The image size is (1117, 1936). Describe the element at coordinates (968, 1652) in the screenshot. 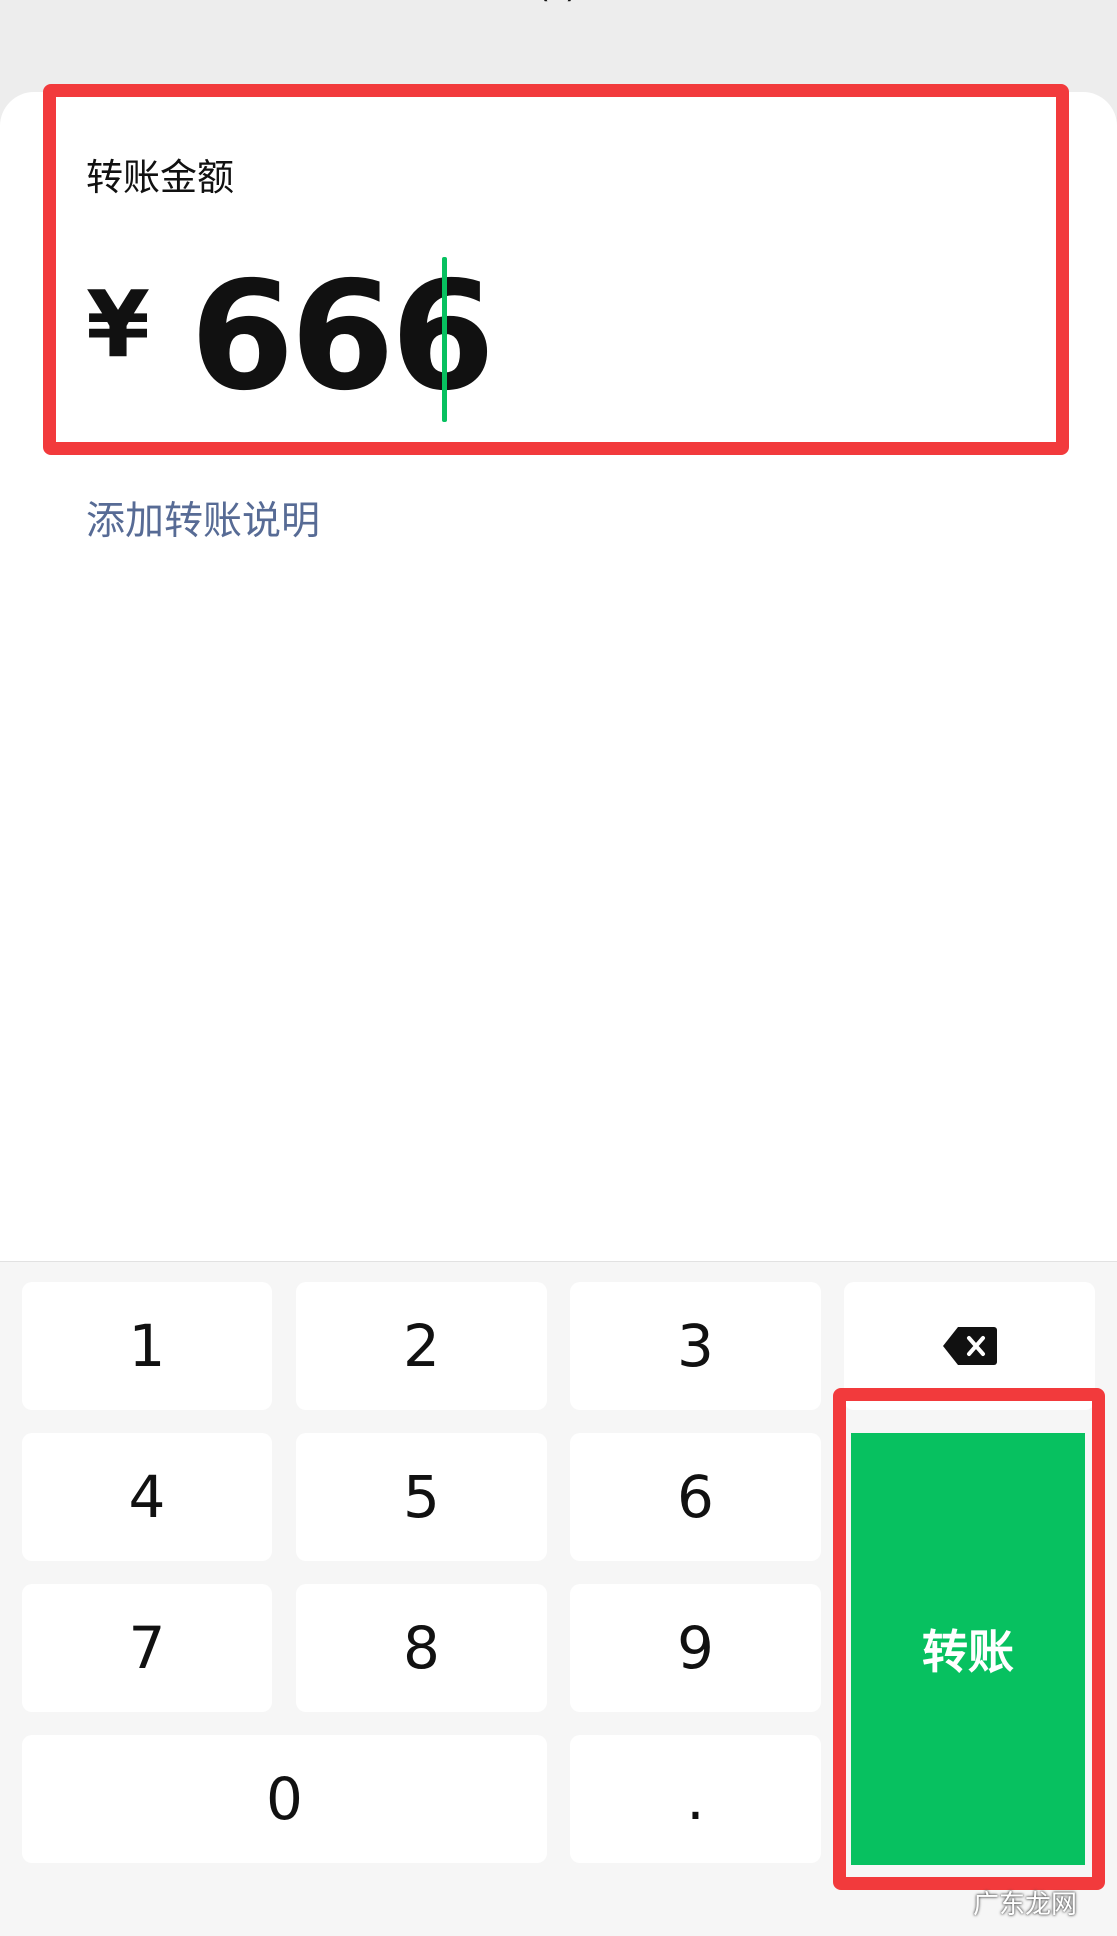

I see `transfer-button-label: 转账` at that location.